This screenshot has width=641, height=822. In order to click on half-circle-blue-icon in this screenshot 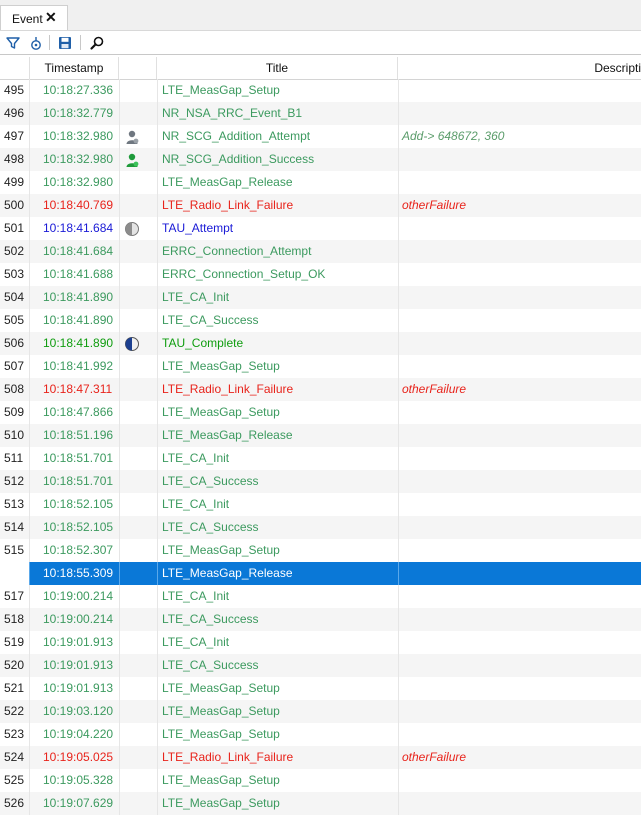, I will do `click(132, 344)`.